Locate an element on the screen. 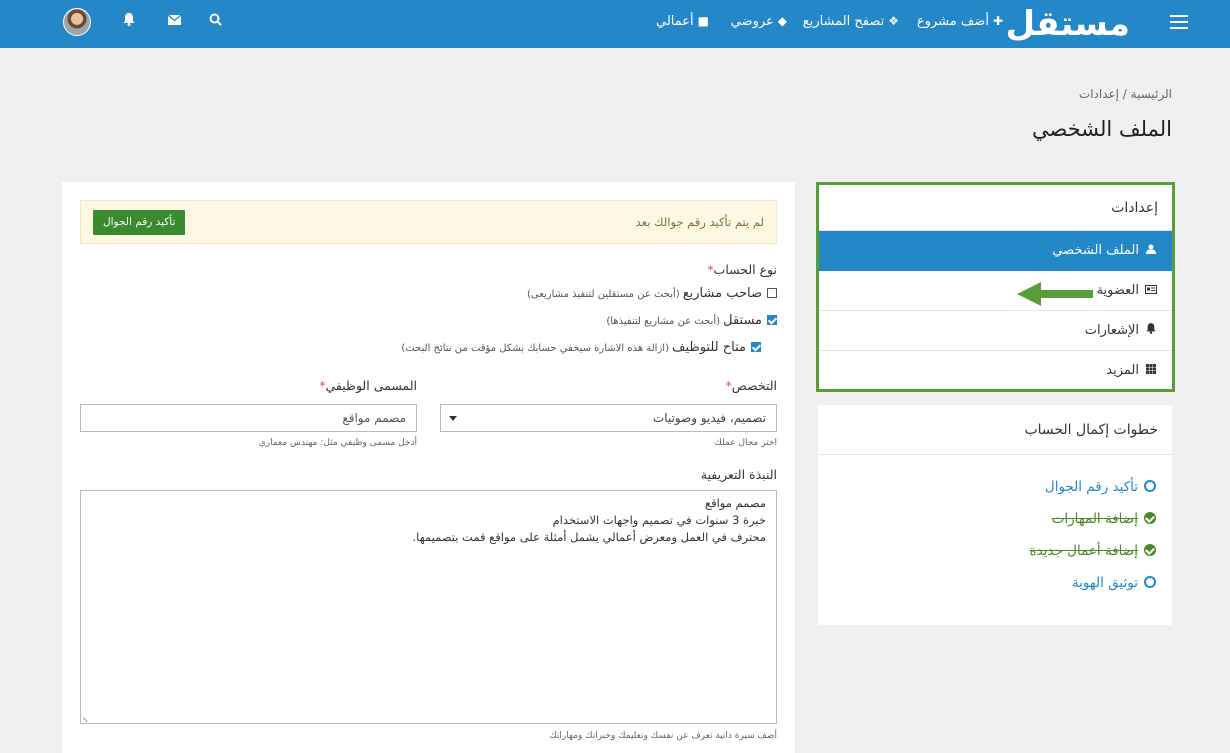  search-icon is located at coordinates (215, 23).